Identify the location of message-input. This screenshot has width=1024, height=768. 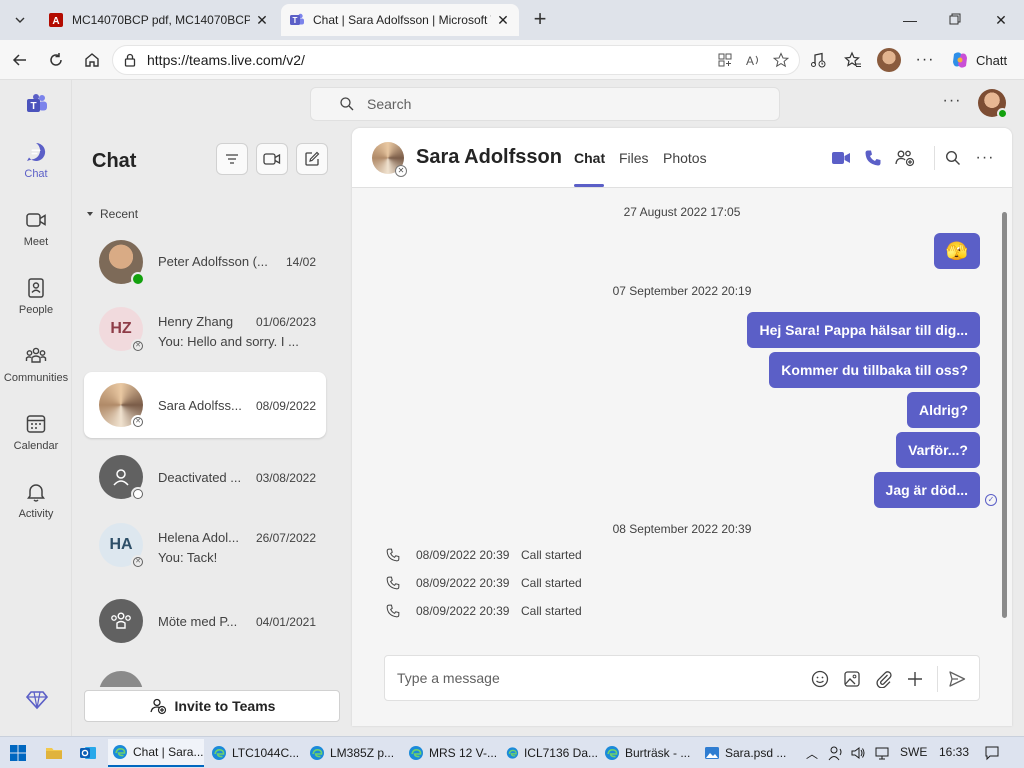
(597, 678).